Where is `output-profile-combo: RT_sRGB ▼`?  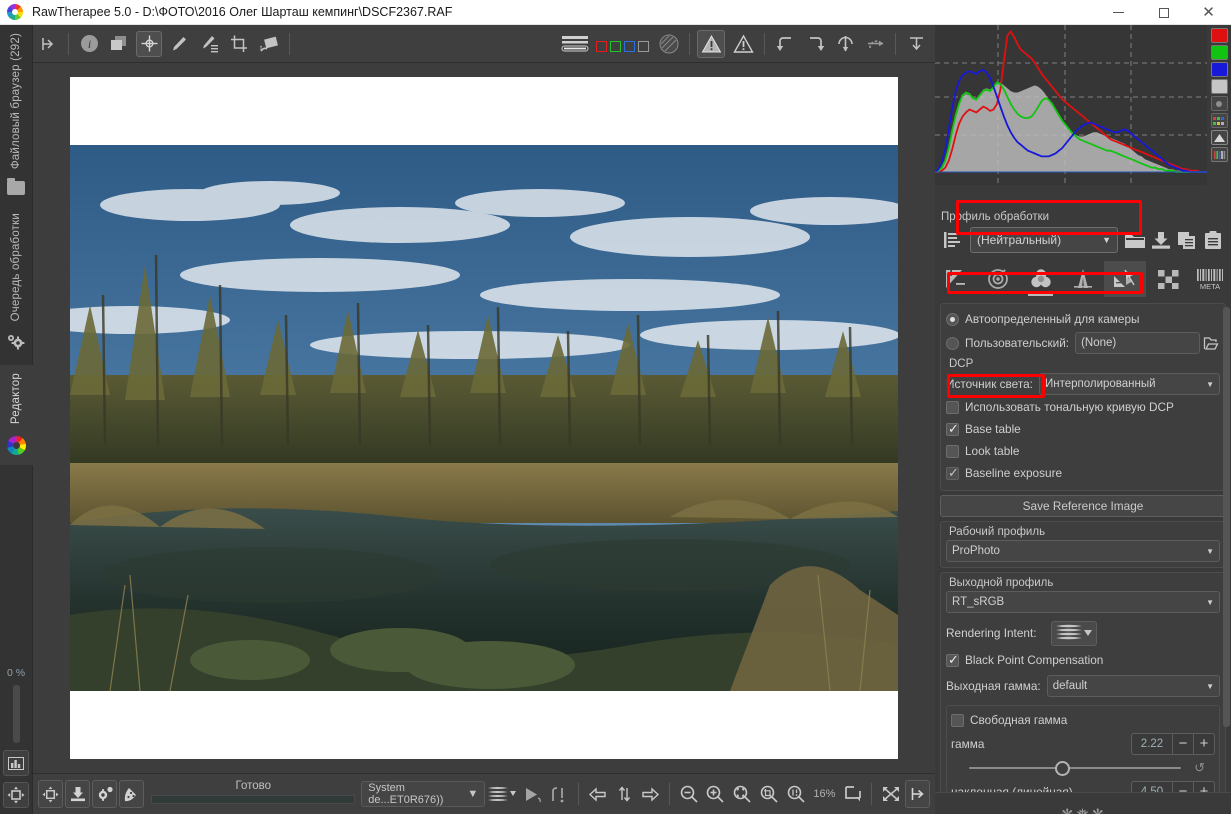
output-profile-combo: RT_sRGB ▼ is located at coordinates (1083, 602).